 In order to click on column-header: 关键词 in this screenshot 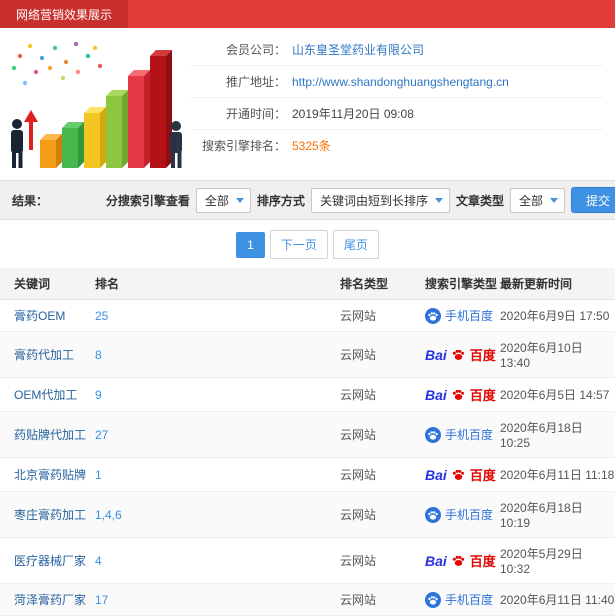, I will do `click(47, 284)`.